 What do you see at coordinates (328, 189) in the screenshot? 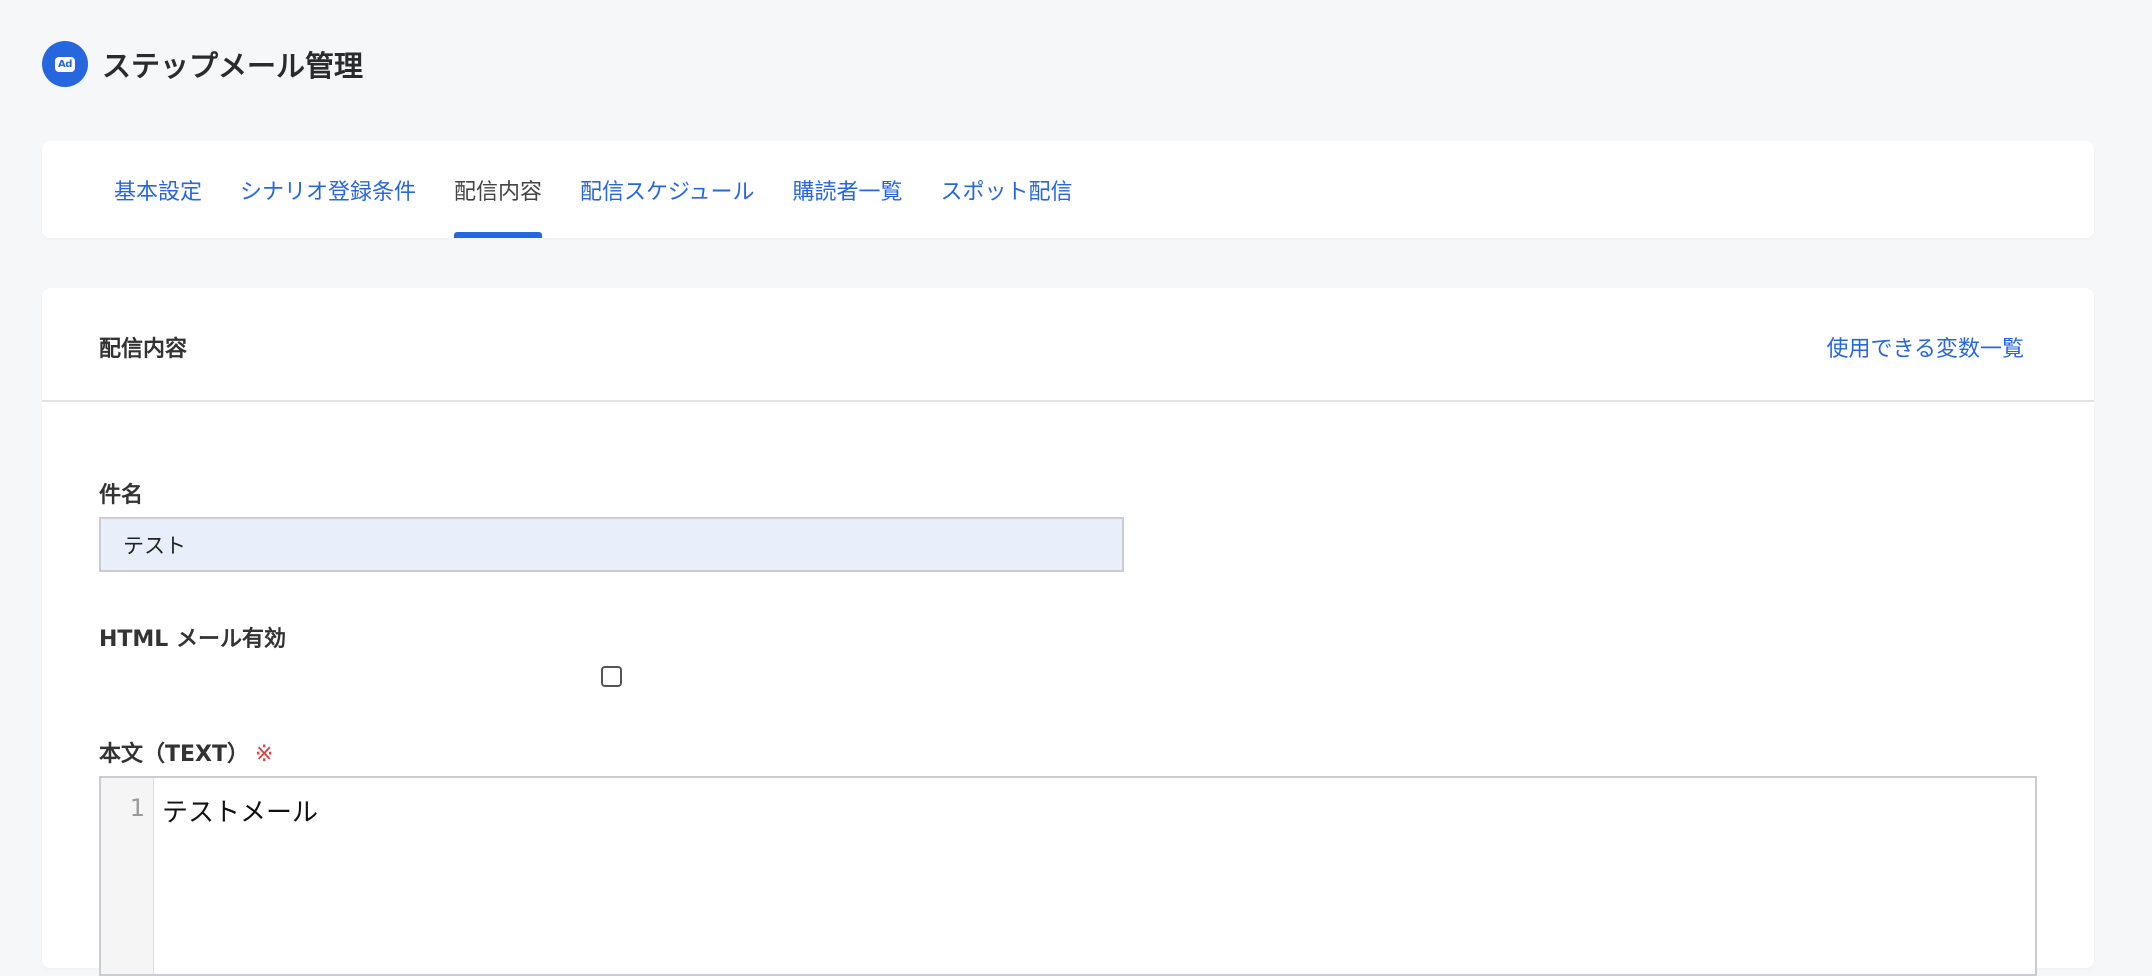
I see `tab-scenario-conditions: シナリオ登録条件` at bounding box center [328, 189].